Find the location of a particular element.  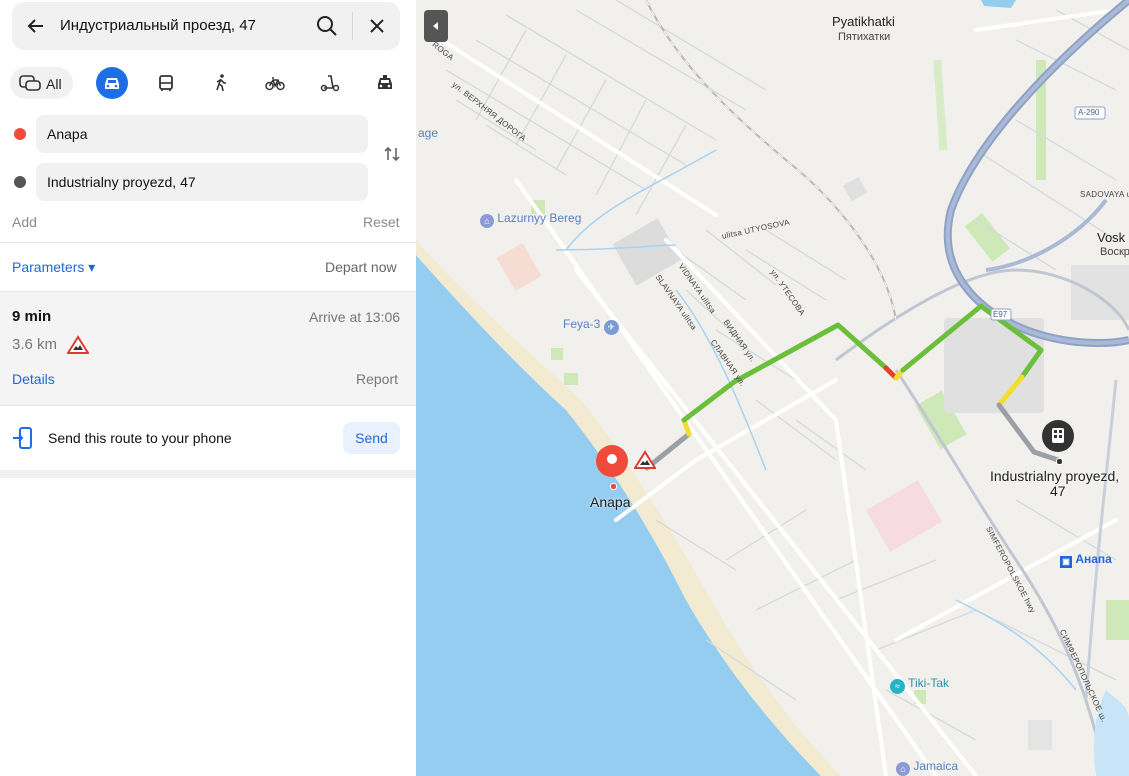

place-label: Vosk is located at coordinates (1111, 237).